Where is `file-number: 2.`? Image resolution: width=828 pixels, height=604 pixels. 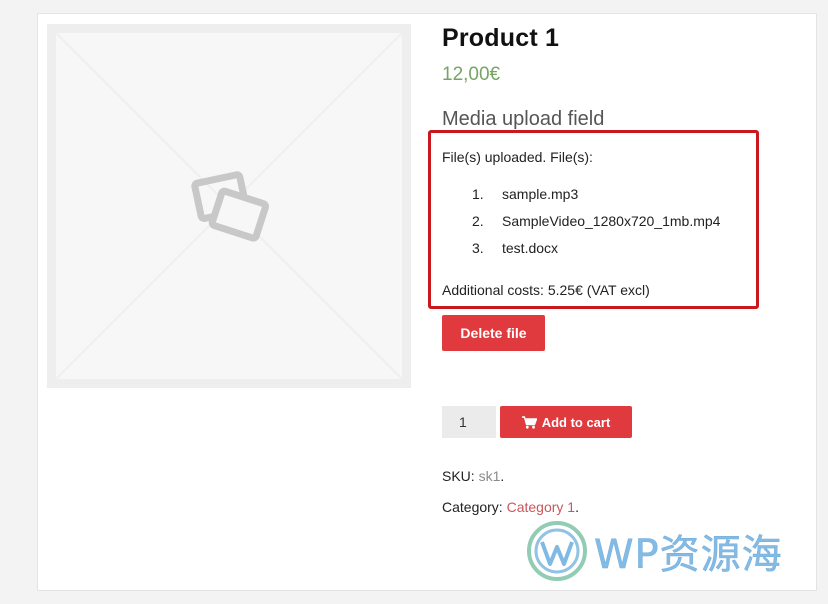 file-number: 2. is located at coordinates (478, 221).